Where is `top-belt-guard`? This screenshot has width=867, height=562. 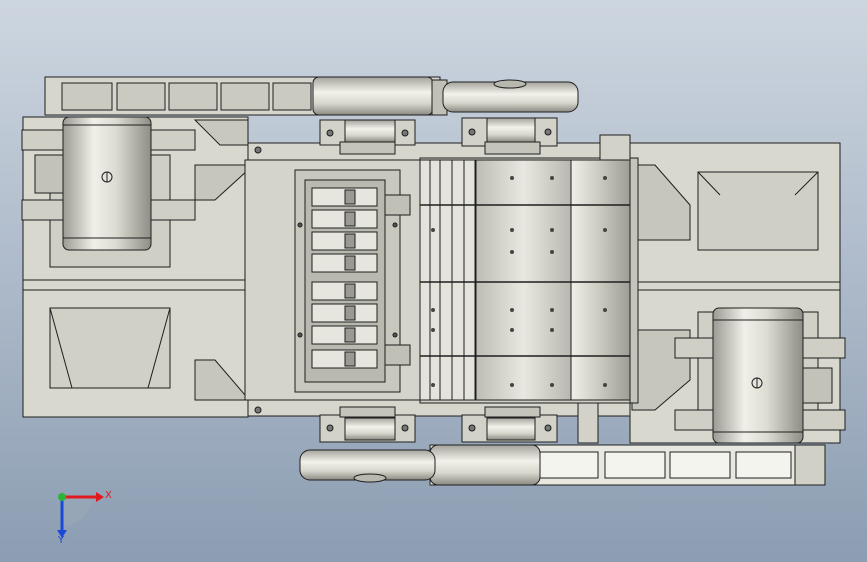 top-belt-guard is located at coordinates (311, 96).